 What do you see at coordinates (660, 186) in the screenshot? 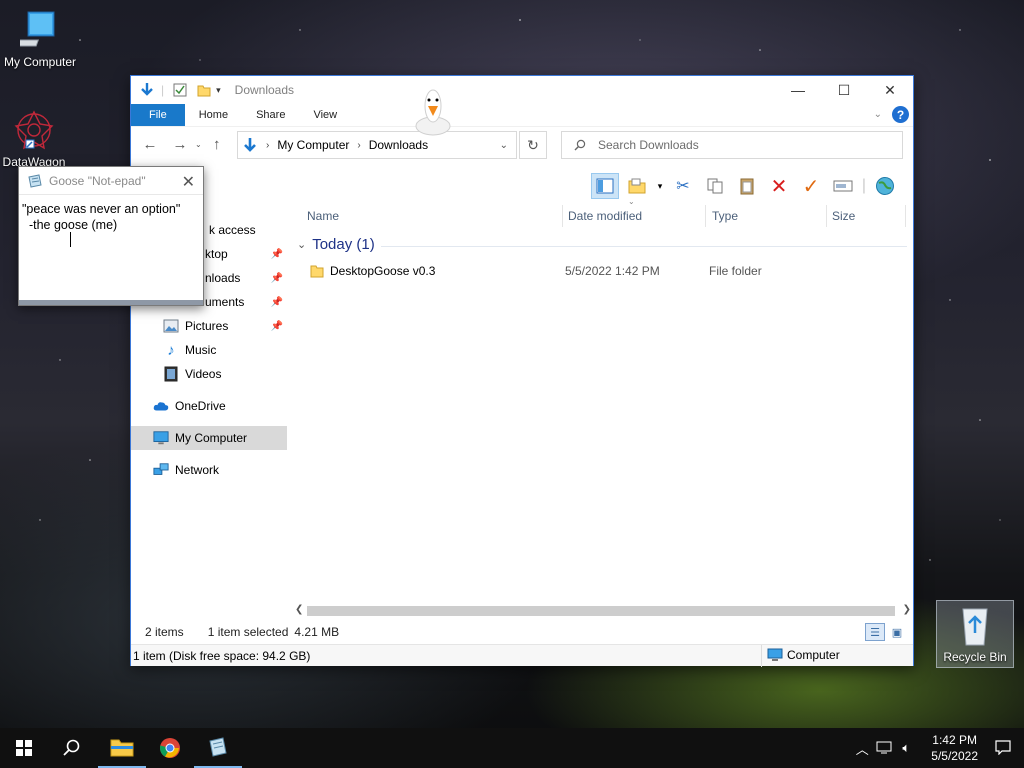
I see `views-dropdown: ▾` at bounding box center [660, 186].